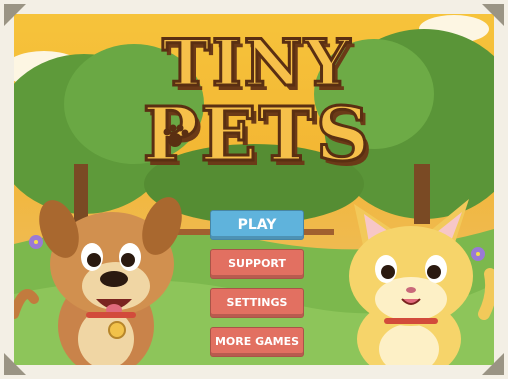 This screenshot has height=379, width=508. Describe the element at coordinates (257, 303) in the screenshot. I see `settings-button: SETTINGS` at that location.